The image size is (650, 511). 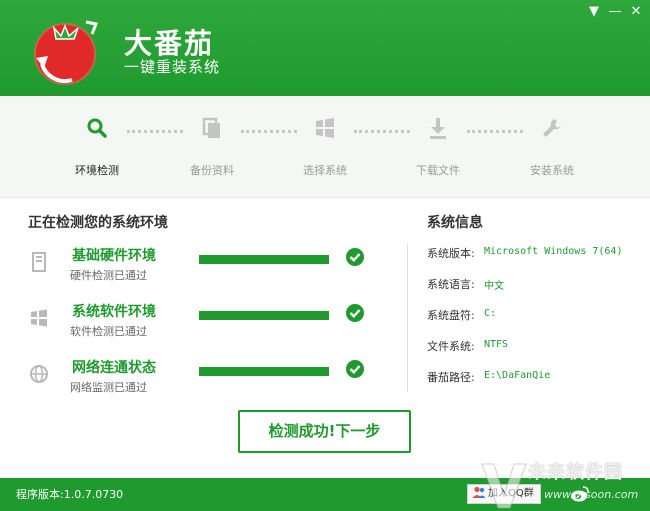 I want to click on sysinfo-title: 系统信息, so click(x=455, y=223).